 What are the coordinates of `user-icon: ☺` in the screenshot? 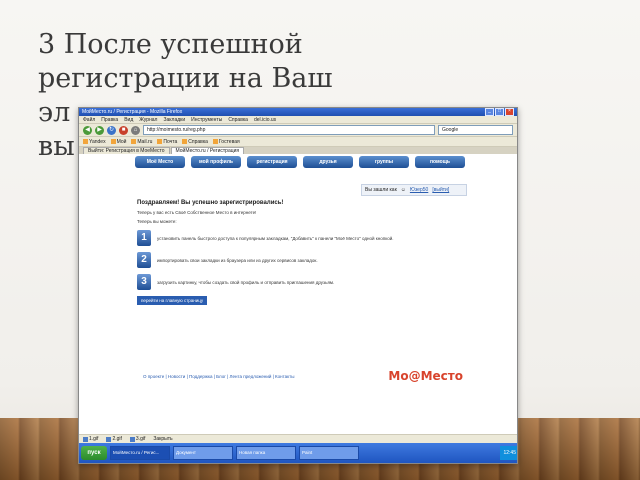 It's located at (403, 190).